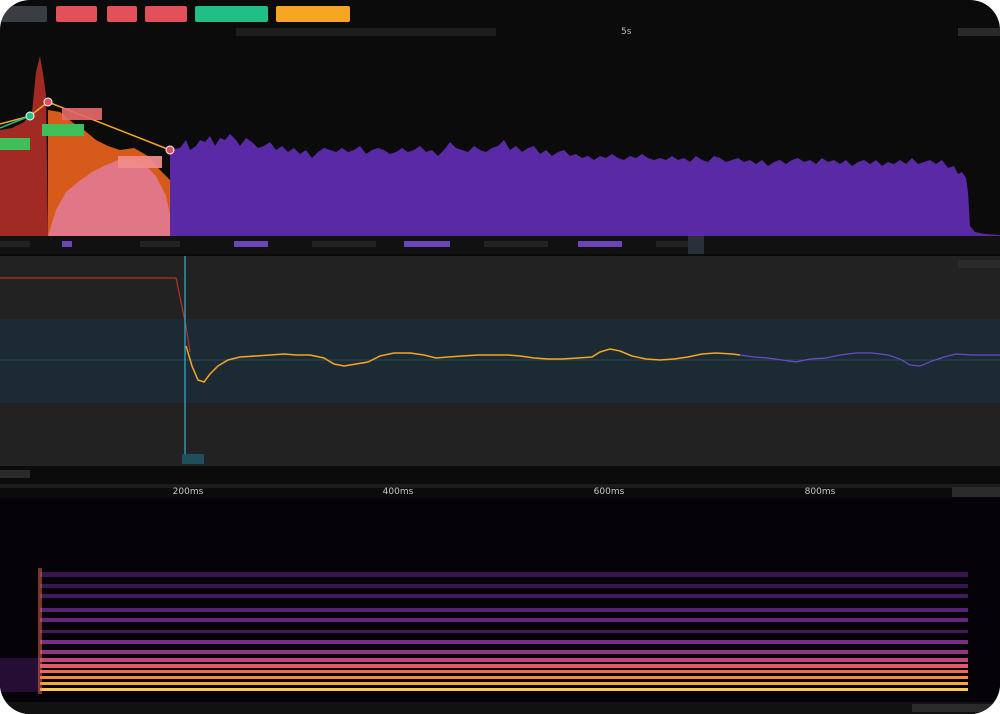 The height and width of the screenshot is (714, 1000). Describe the element at coordinates (30, 116) in the screenshot. I see `annotation-point-green` at that location.